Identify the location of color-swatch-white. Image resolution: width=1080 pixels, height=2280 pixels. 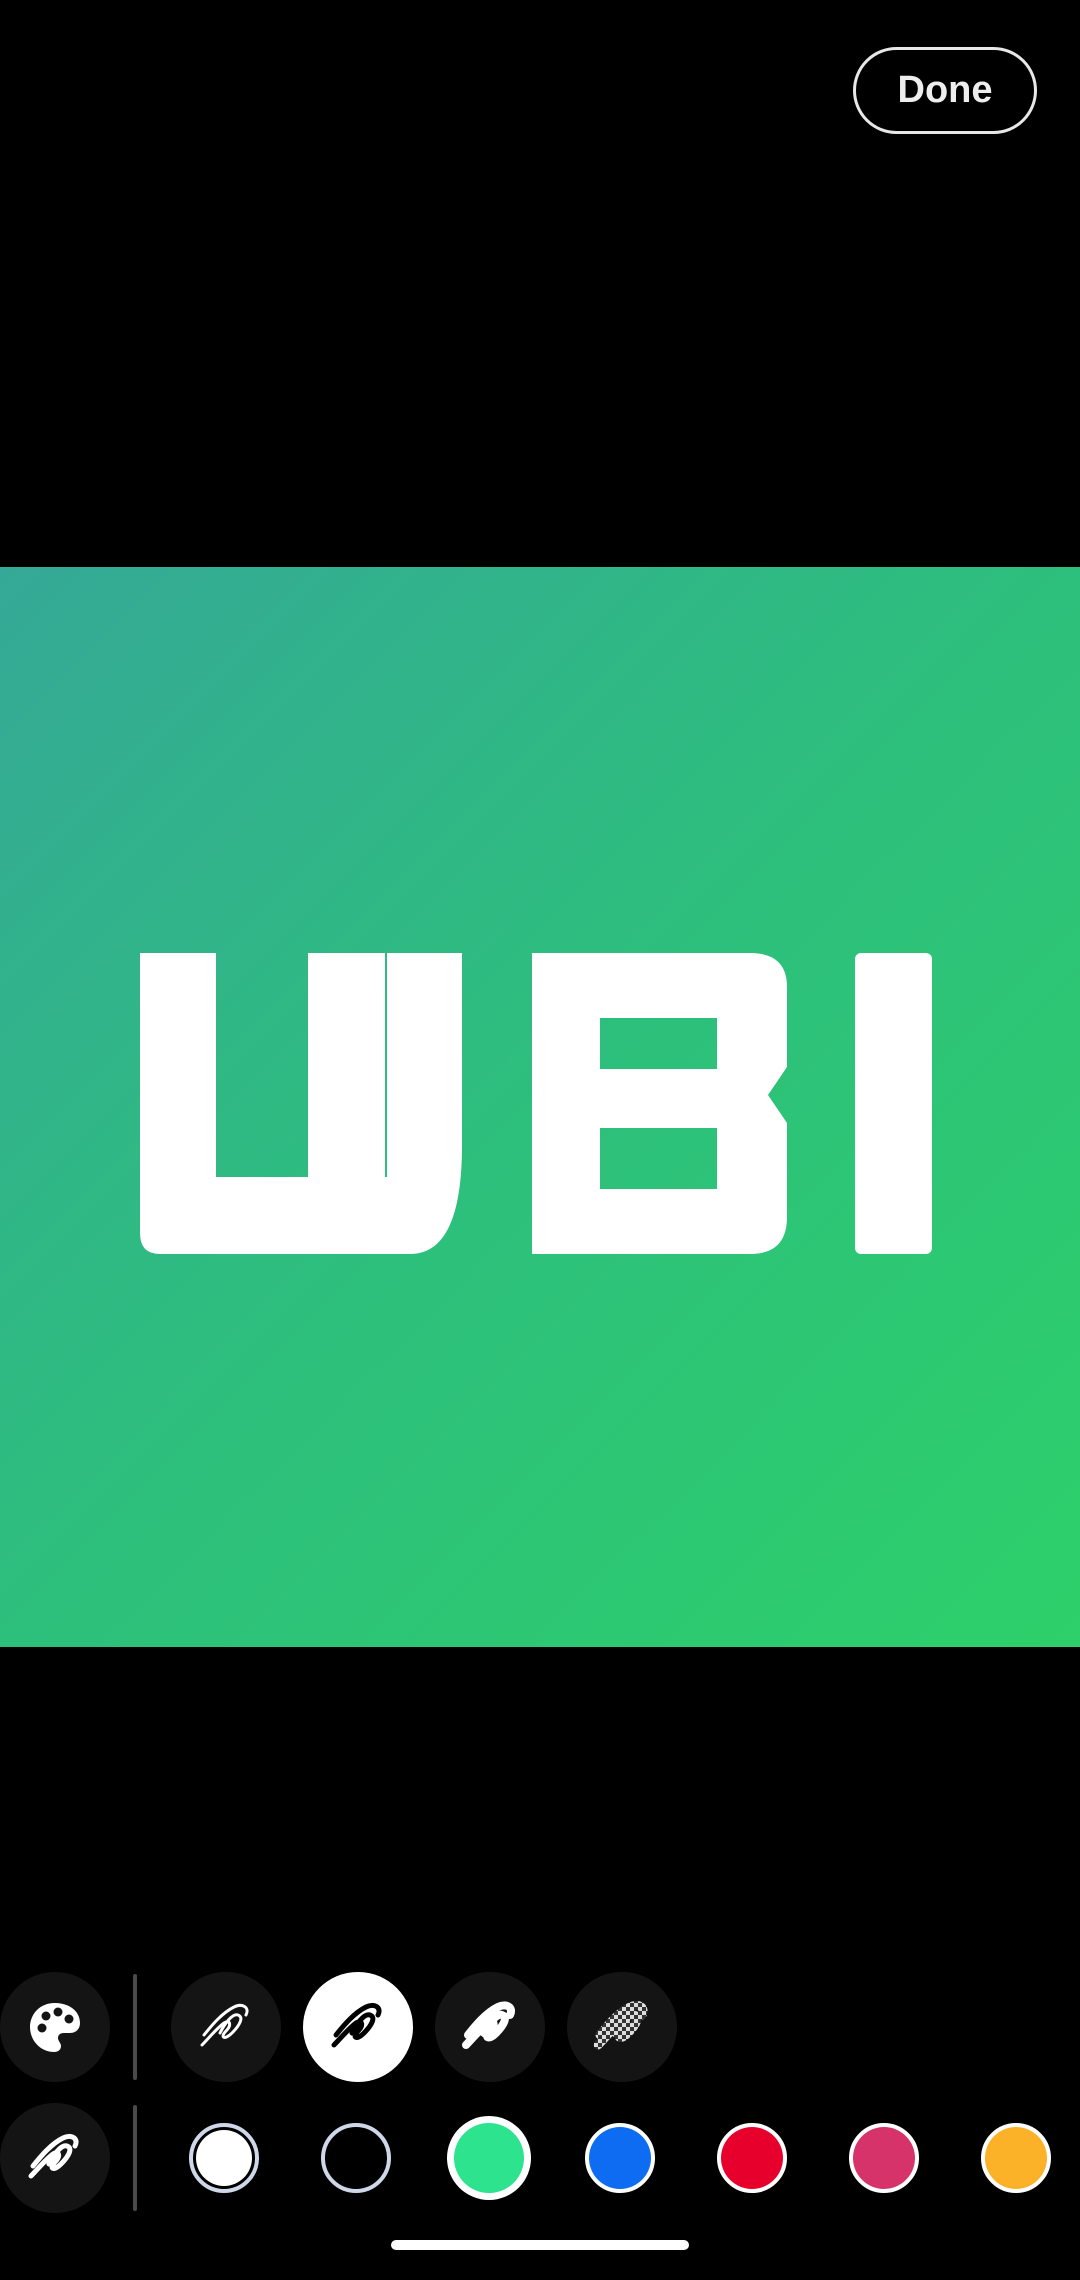
(224, 2158).